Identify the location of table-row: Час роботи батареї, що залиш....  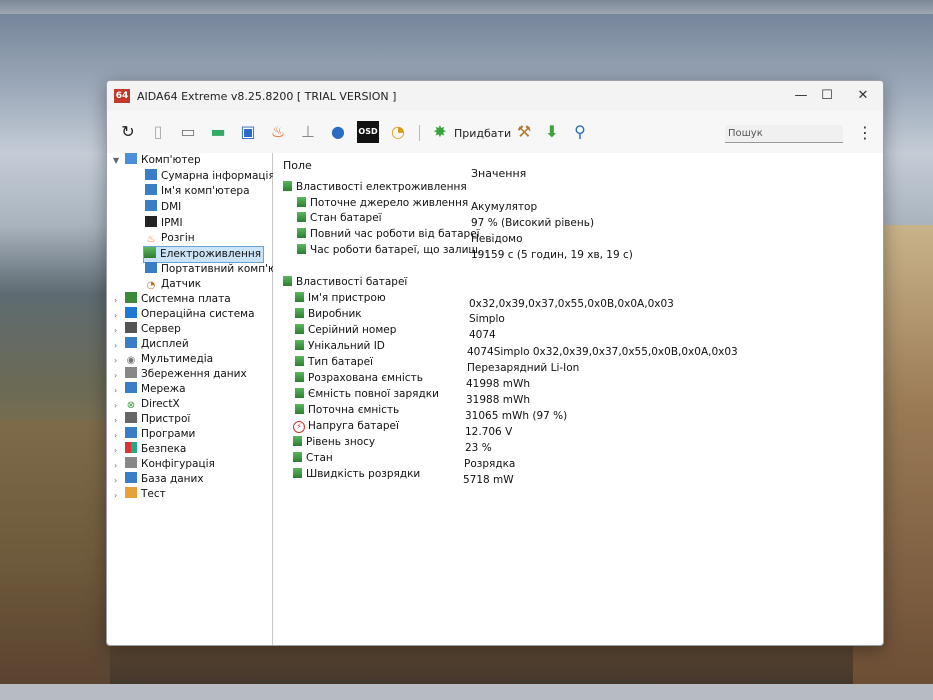
(392, 250).